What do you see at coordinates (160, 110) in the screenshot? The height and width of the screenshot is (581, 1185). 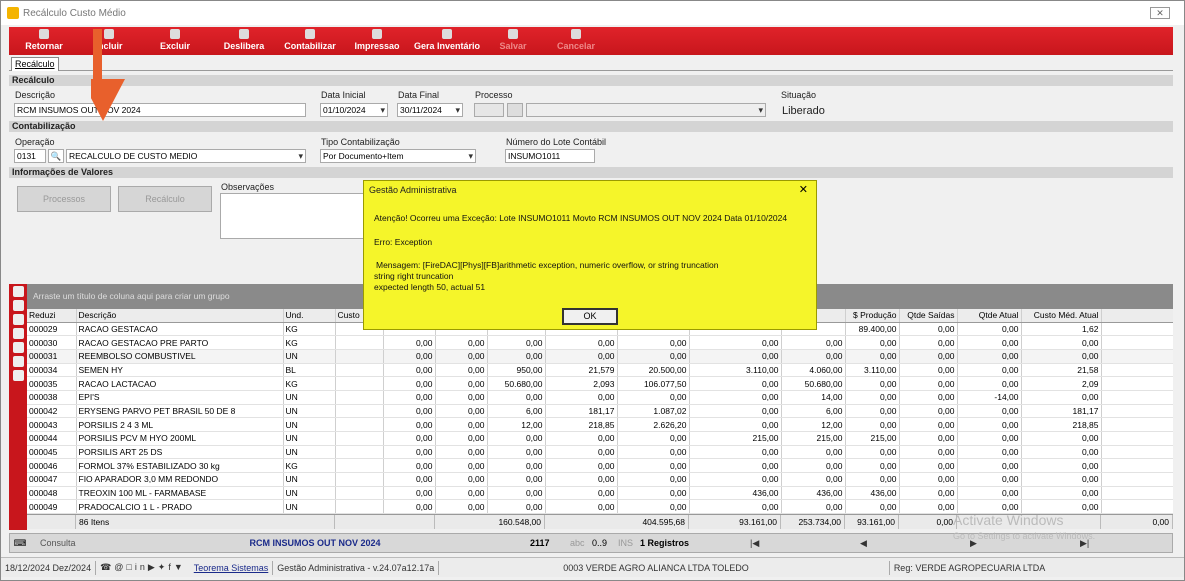 I see `descricao-input: RCM INSUMOS OUT NOV 2024` at bounding box center [160, 110].